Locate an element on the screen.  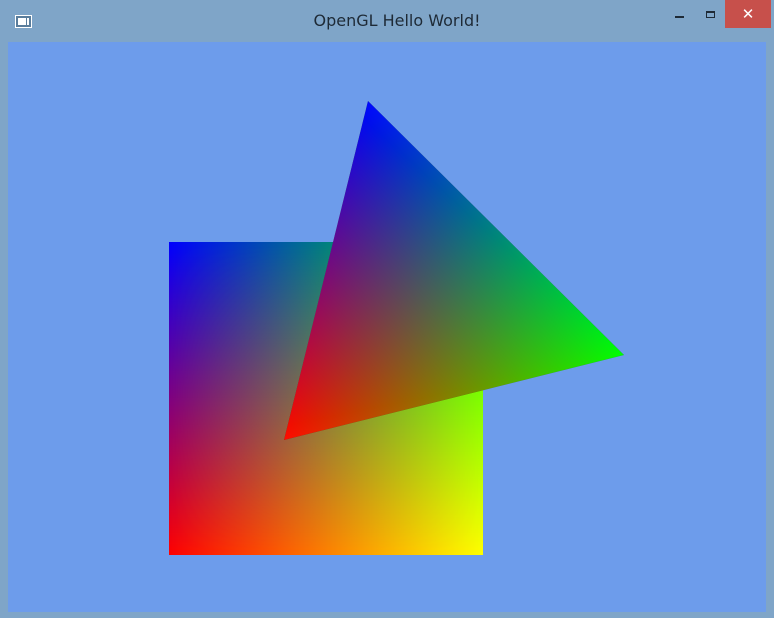
maximize-icon is located at coordinates (710, 14).